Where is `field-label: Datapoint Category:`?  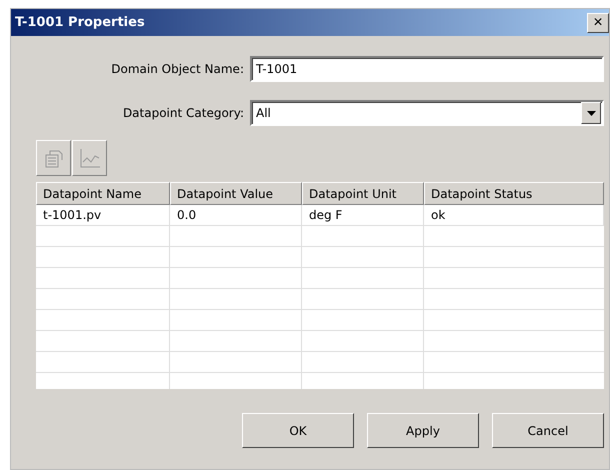
field-label: Datapoint Category: is located at coordinates (183, 113).